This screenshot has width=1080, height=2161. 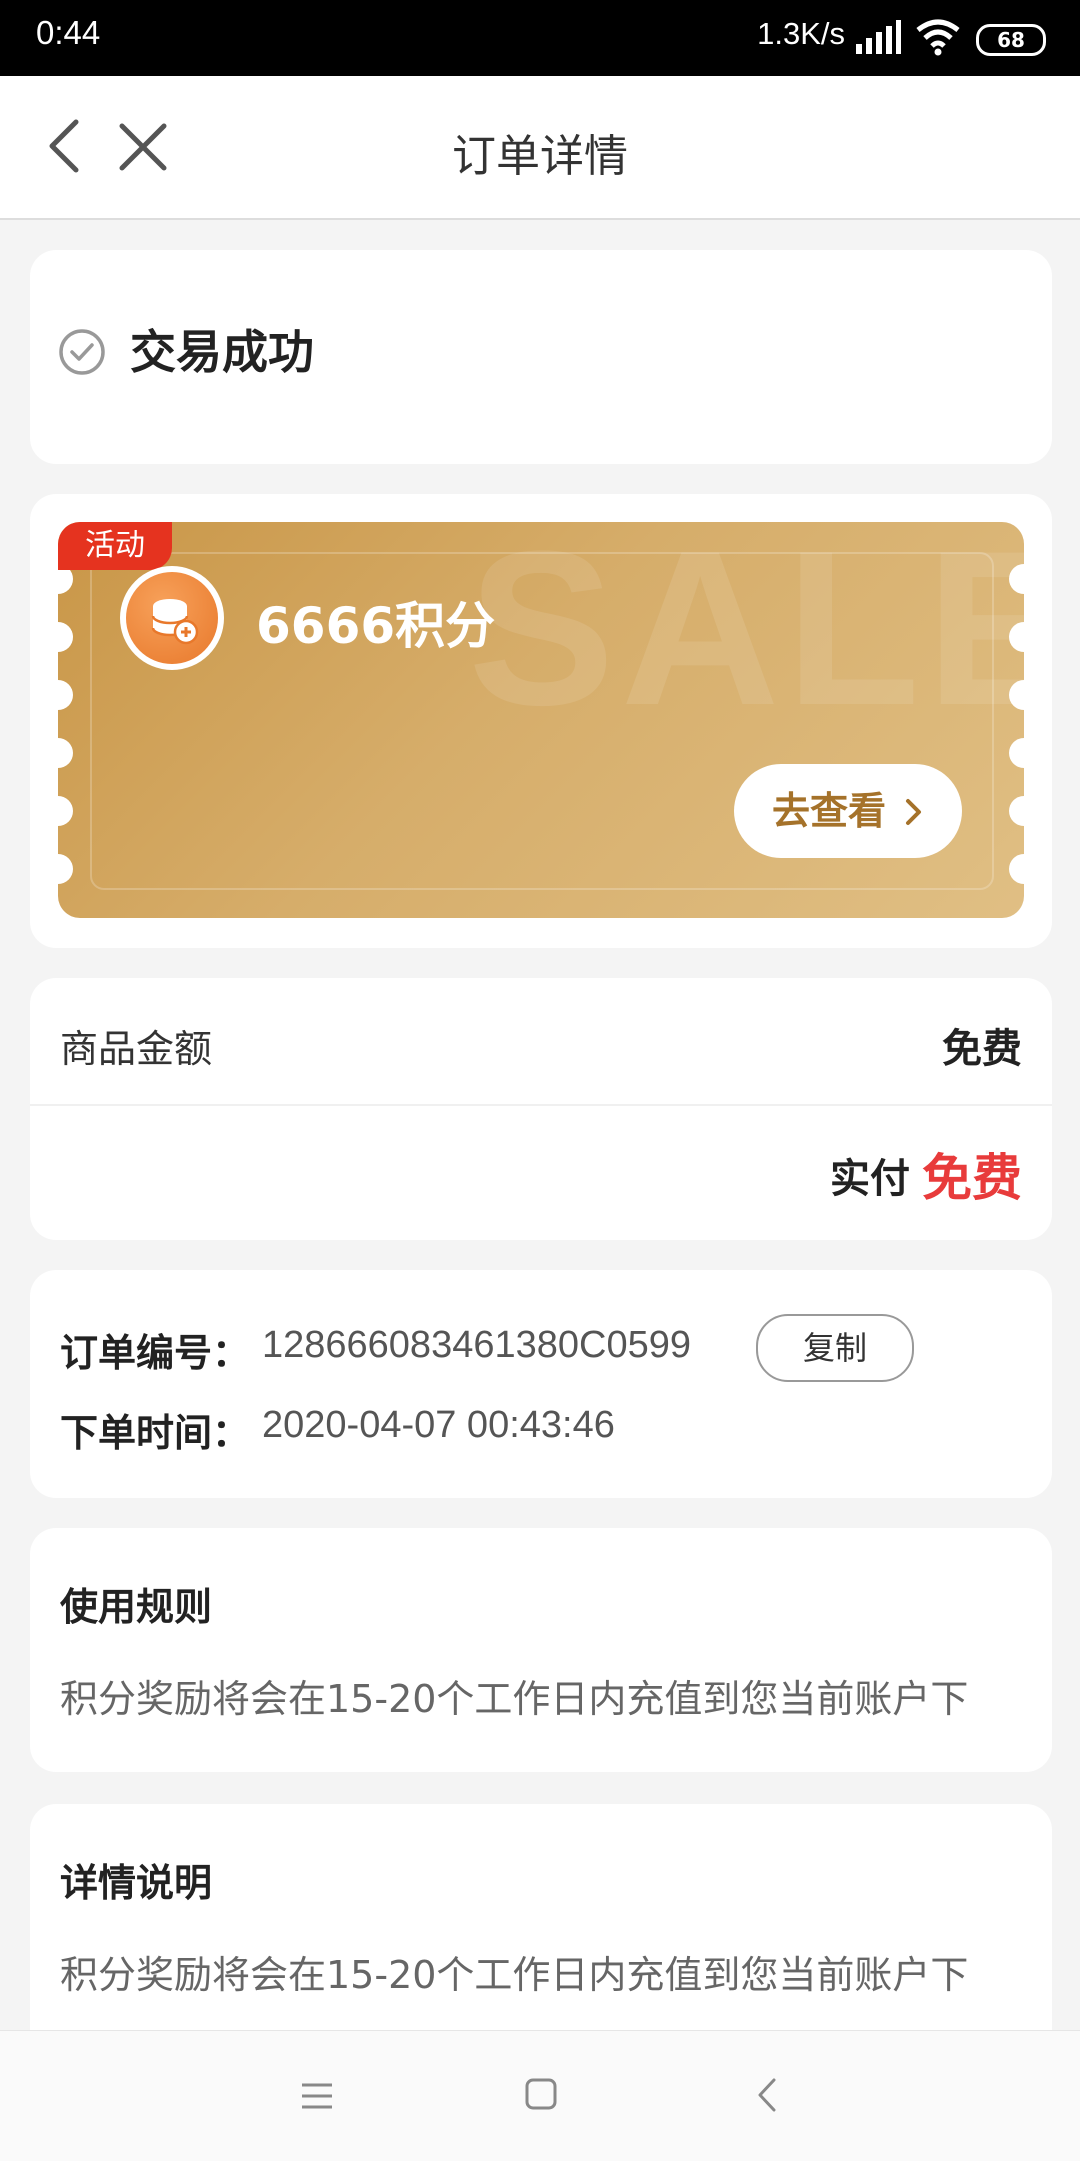 What do you see at coordinates (870, 1179) in the screenshot?
I see `paid-label: 实付` at bounding box center [870, 1179].